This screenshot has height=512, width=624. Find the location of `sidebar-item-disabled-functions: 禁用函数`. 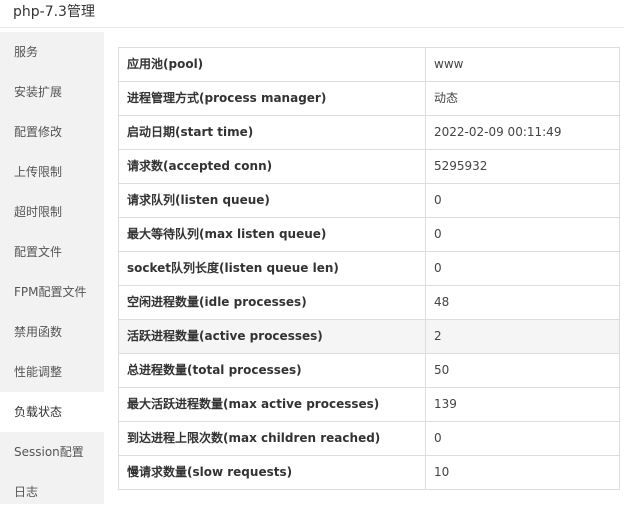

sidebar-item-disabled-functions: 禁用函数 is located at coordinates (52, 332).